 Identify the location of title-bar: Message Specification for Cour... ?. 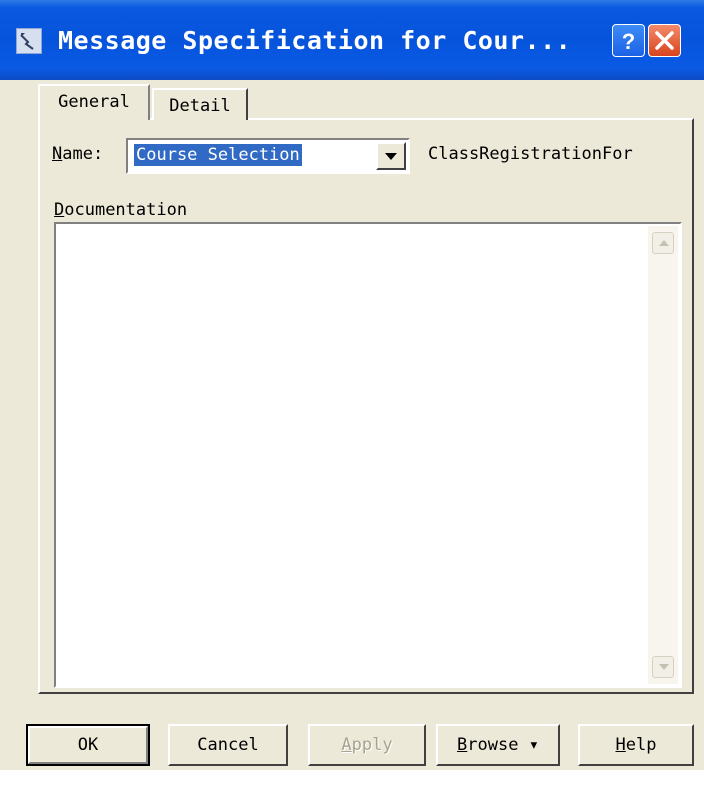
(352, 40).